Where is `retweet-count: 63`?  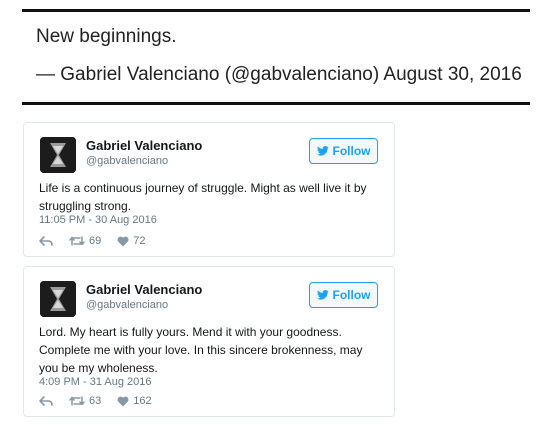 retweet-count: 63 is located at coordinates (95, 401).